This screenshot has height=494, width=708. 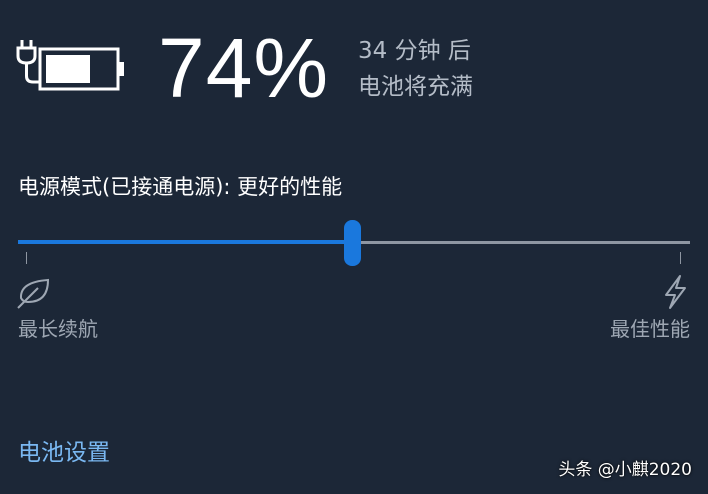 I want to click on slider-track-active, so click(x=185, y=242).